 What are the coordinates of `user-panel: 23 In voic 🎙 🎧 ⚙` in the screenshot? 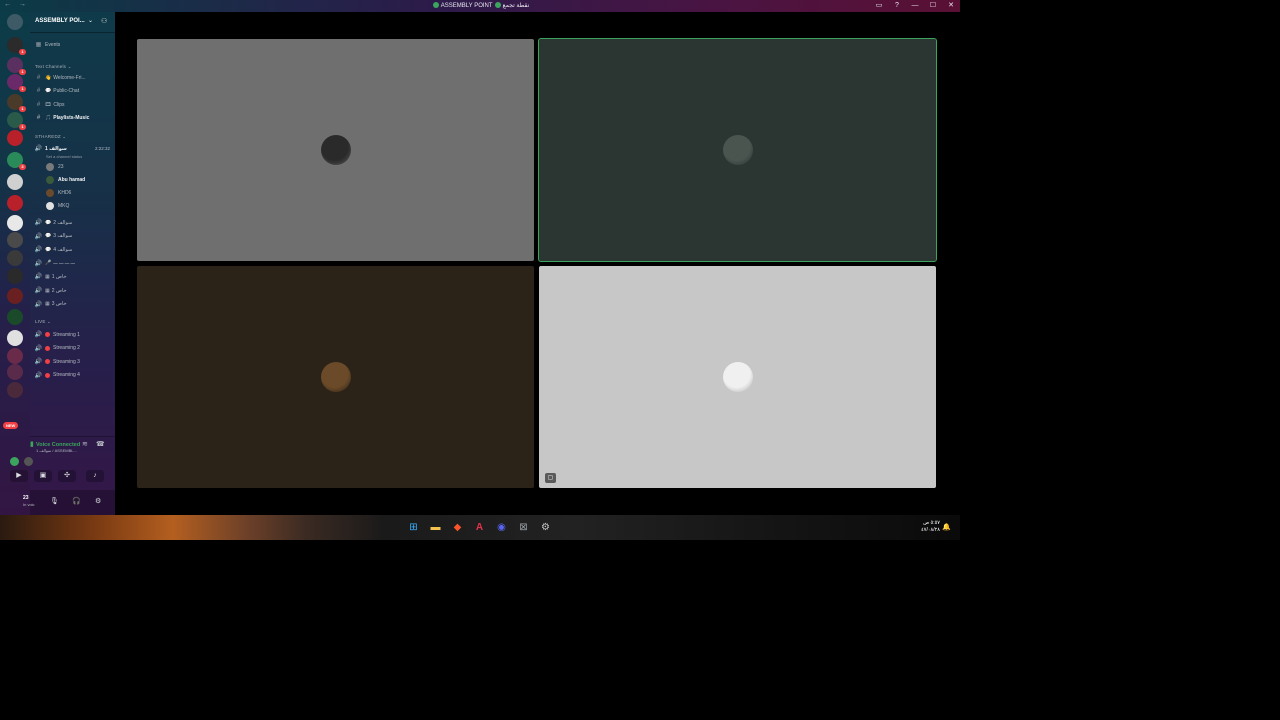 It's located at (69, 502).